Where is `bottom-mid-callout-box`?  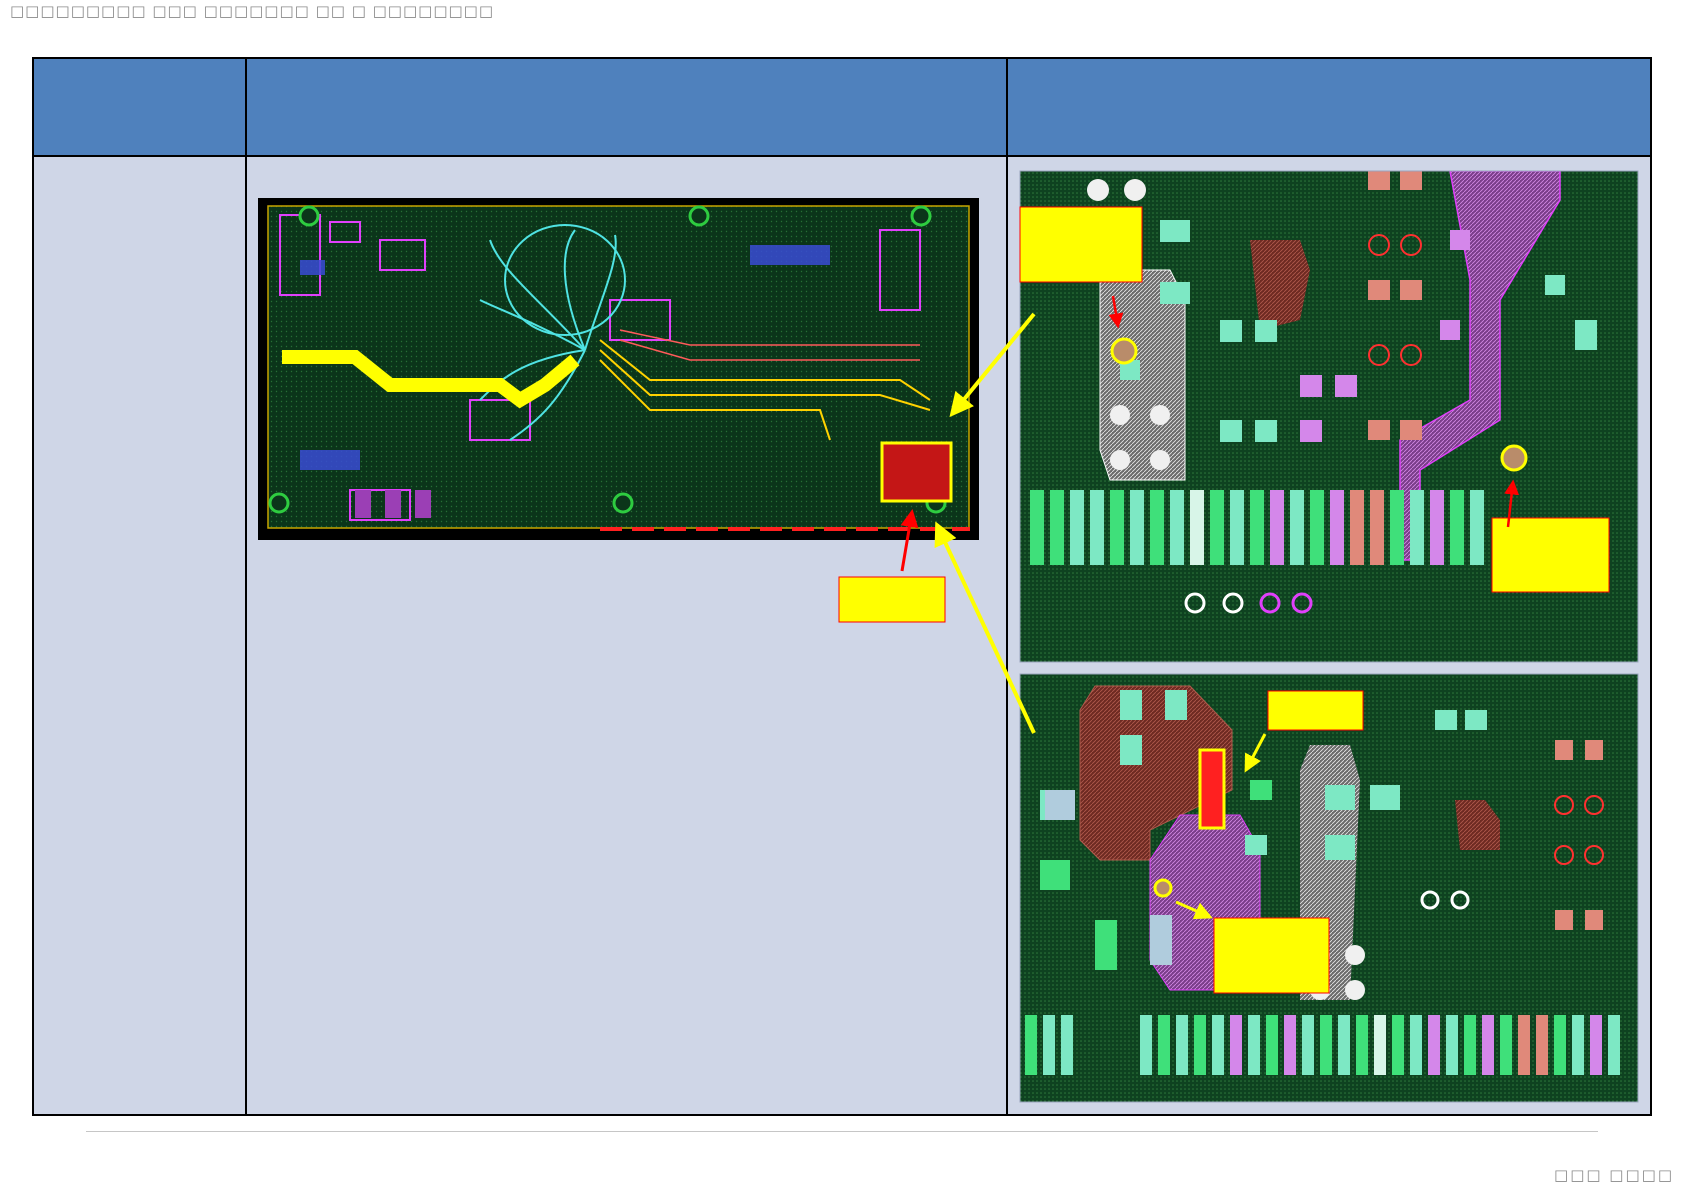
bottom-mid-callout-box is located at coordinates (1271, 955).